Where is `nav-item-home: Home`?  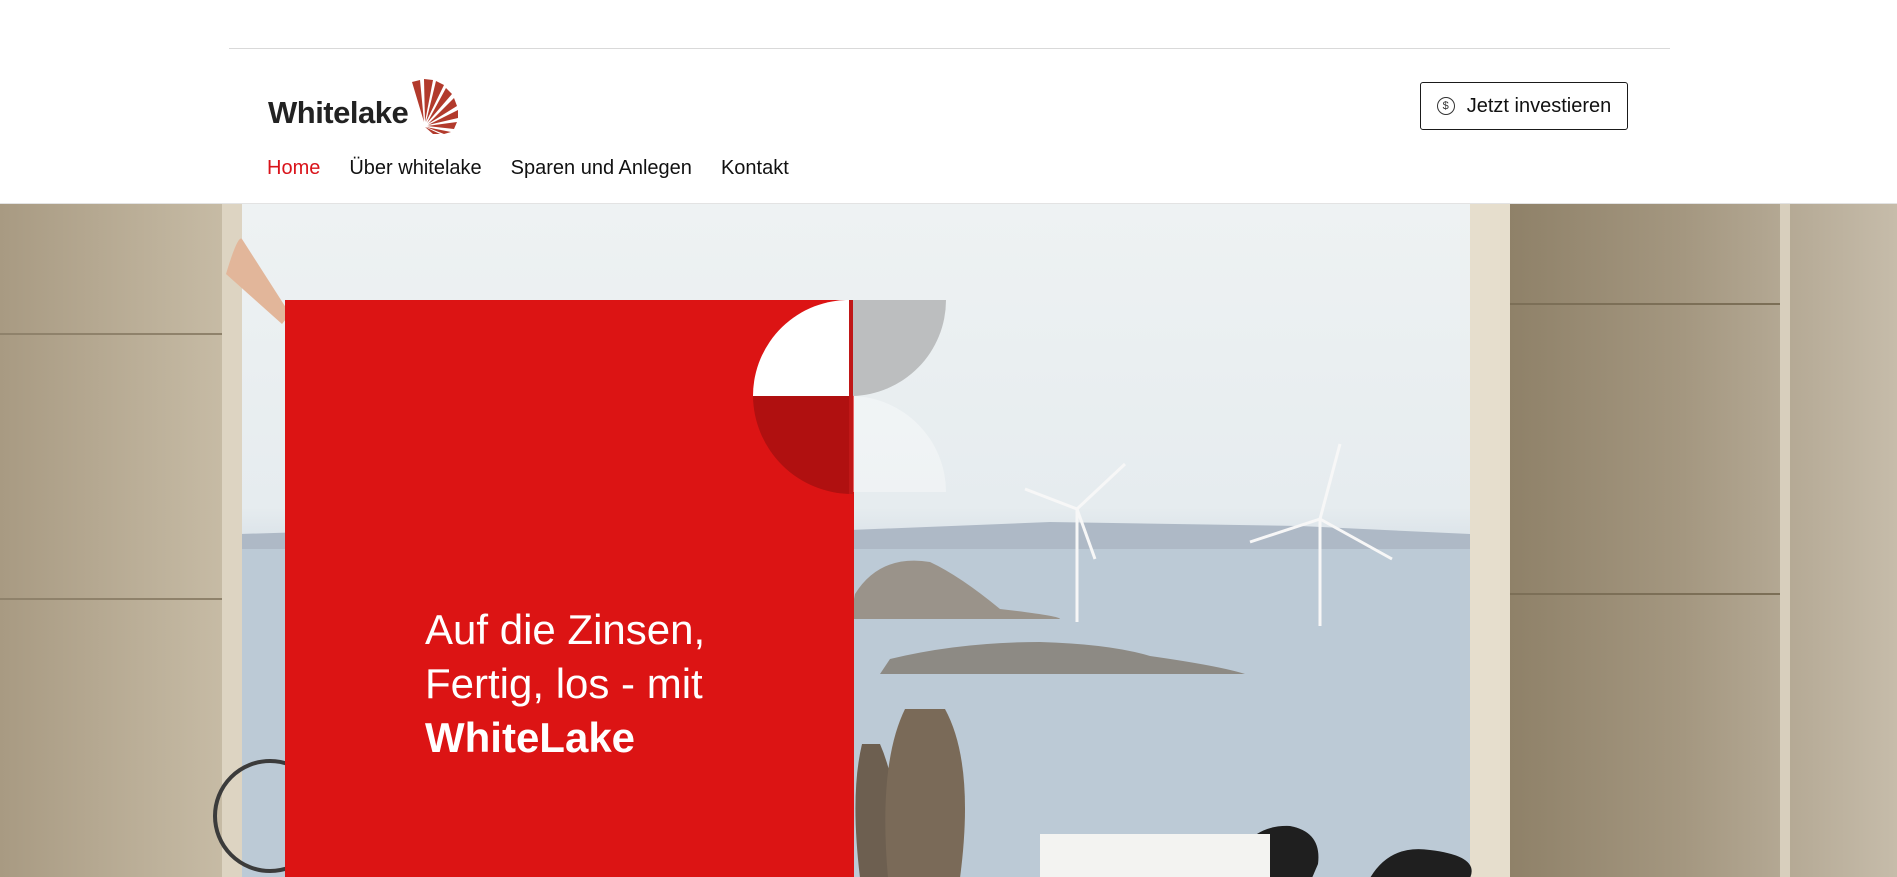 nav-item-home: Home is located at coordinates (293, 168).